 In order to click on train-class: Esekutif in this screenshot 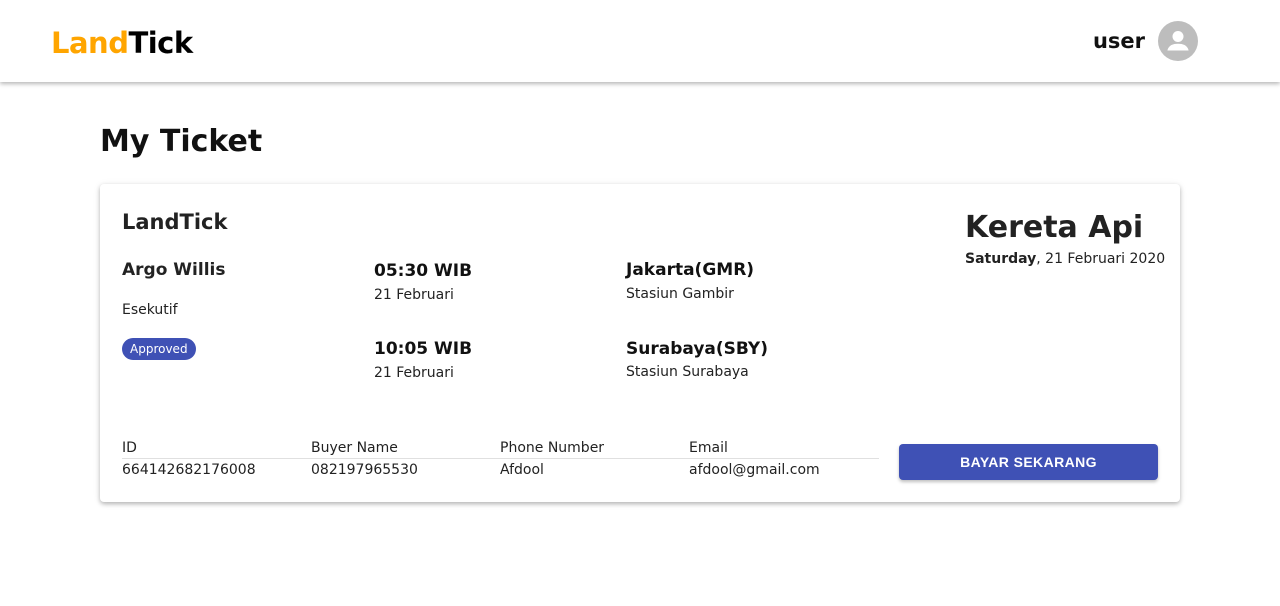, I will do `click(150, 310)`.